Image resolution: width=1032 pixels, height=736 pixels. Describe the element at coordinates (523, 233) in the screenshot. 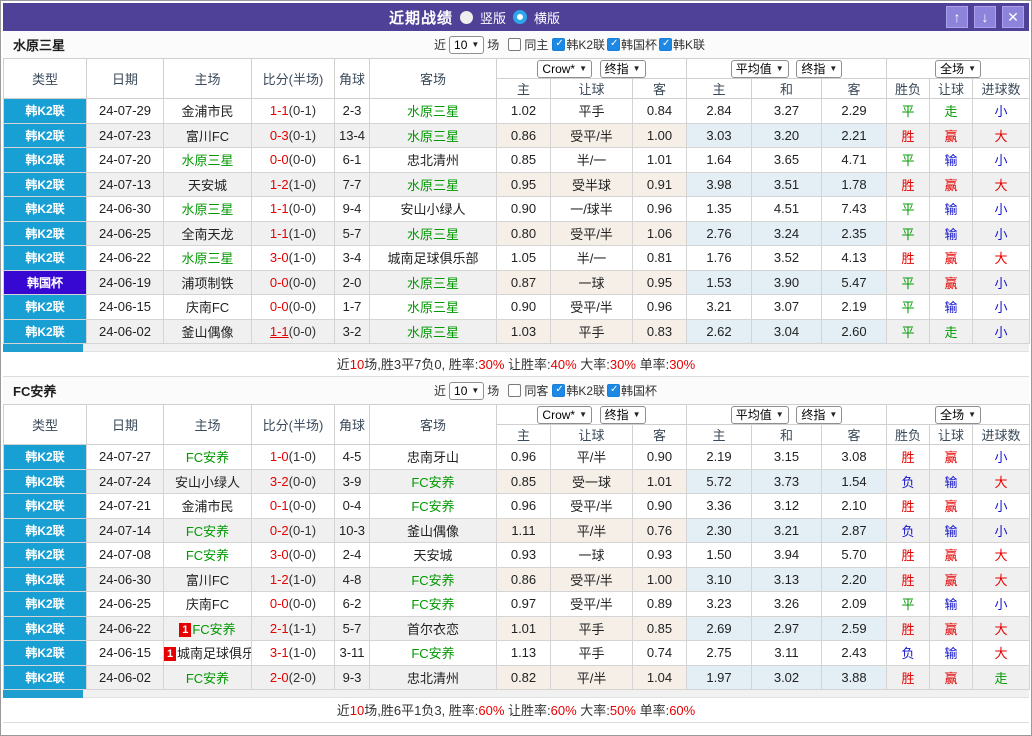

I see `odds-home: 0.80` at that location.